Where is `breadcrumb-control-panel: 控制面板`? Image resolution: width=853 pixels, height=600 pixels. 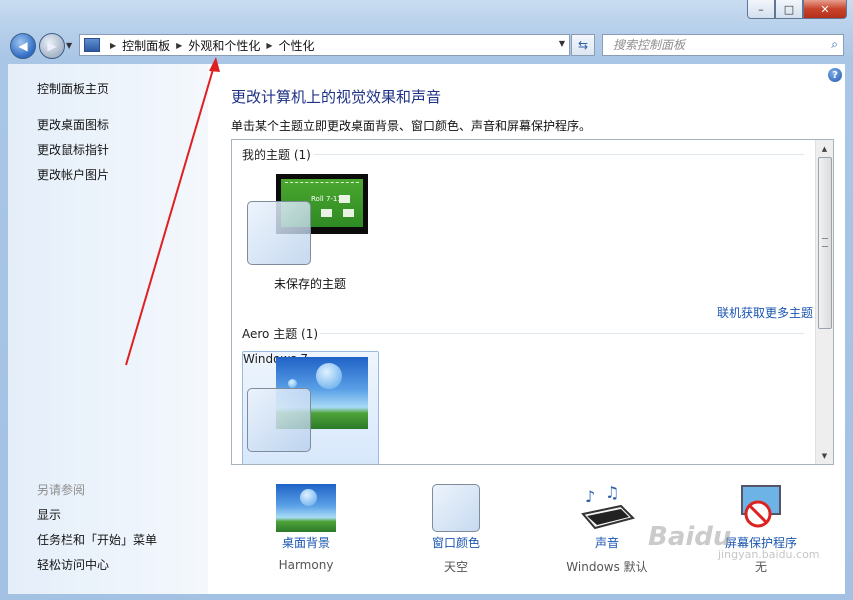
breadcrumb-control-panel: 控制面板 is located at coordinates (146, 45).